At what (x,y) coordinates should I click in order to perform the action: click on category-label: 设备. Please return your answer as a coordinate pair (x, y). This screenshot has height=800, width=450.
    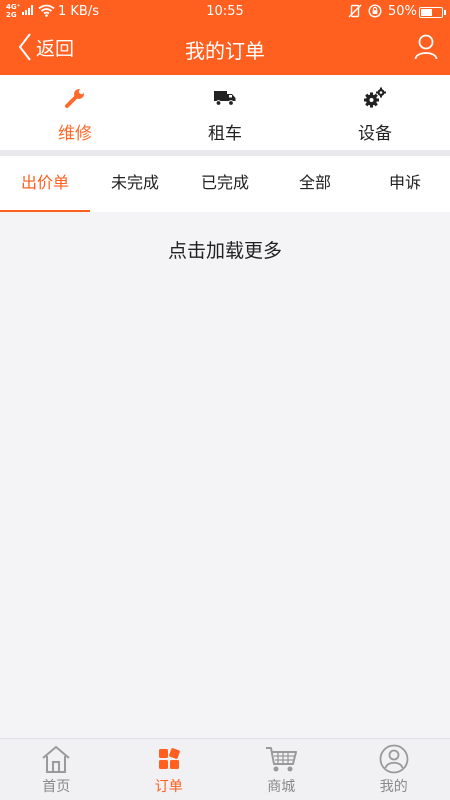
    Looking at the image, I should click on (375, 134).